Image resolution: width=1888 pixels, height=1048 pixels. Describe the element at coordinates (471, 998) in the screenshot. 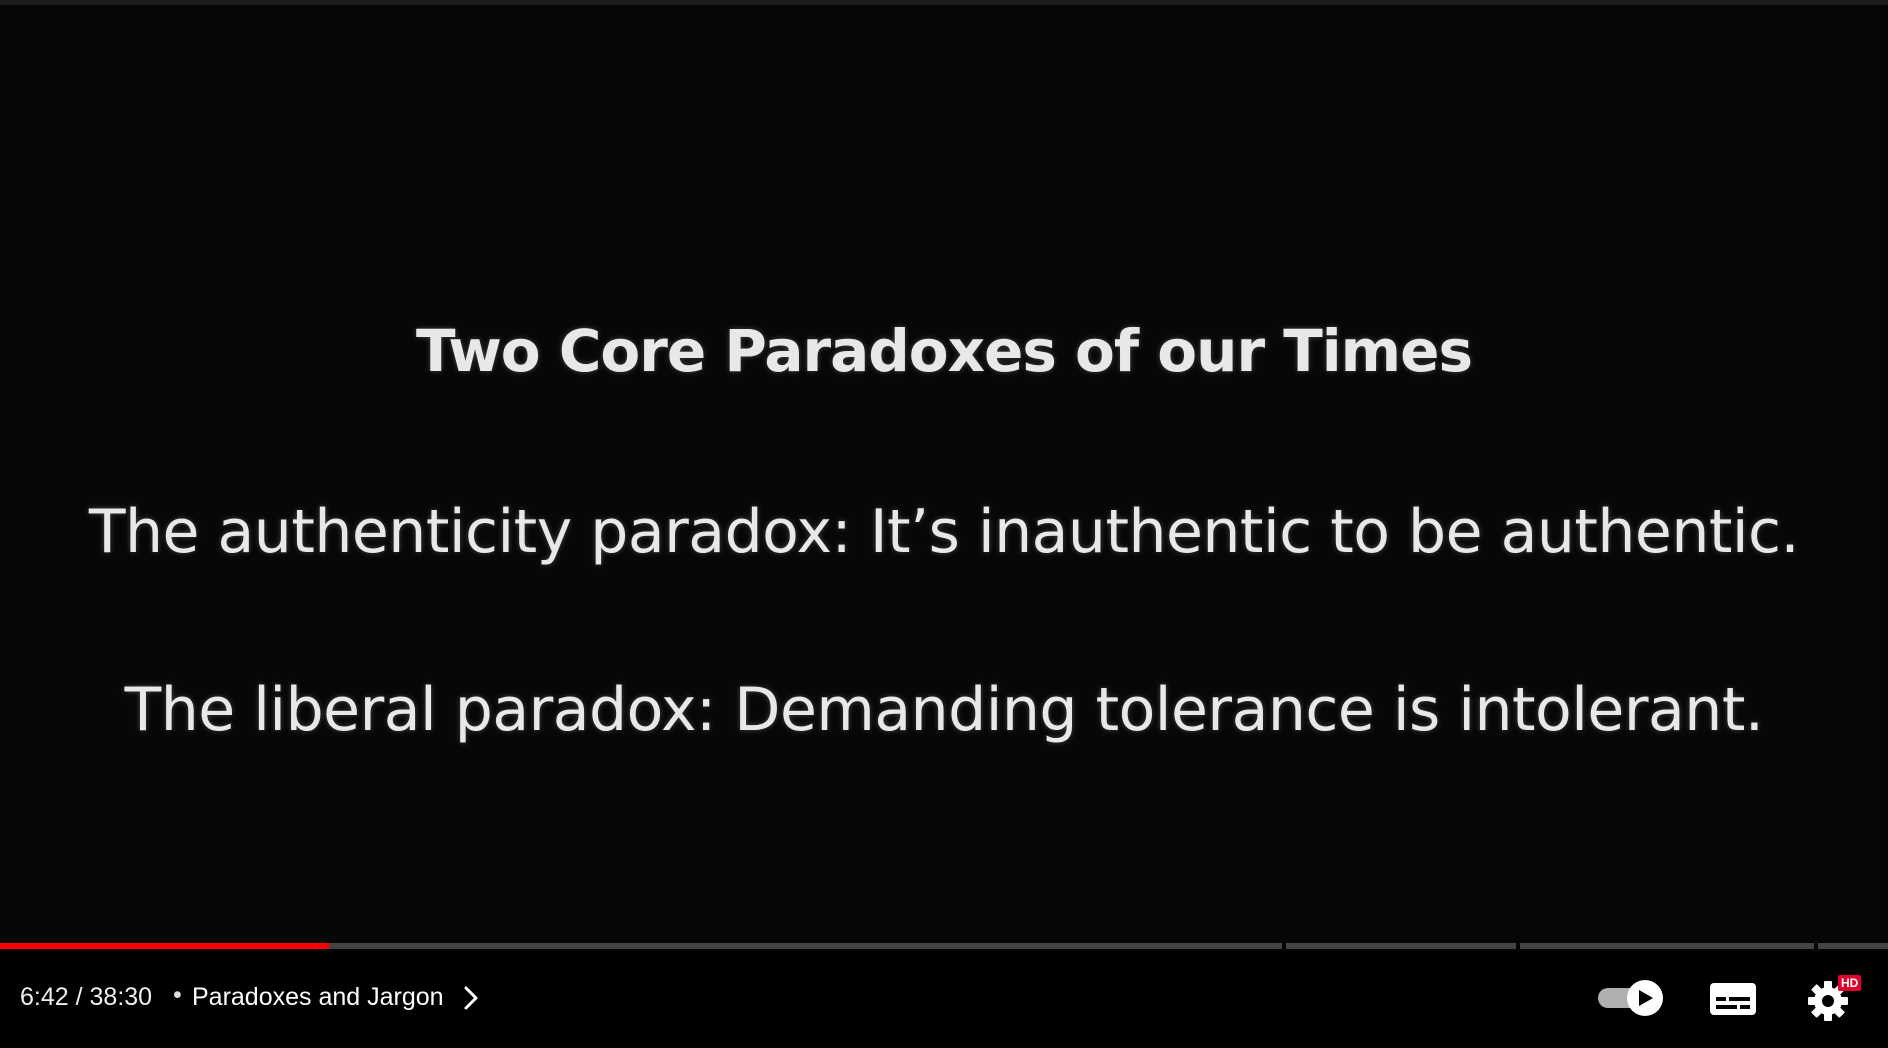

I see `chevron-right-icon` at that location.